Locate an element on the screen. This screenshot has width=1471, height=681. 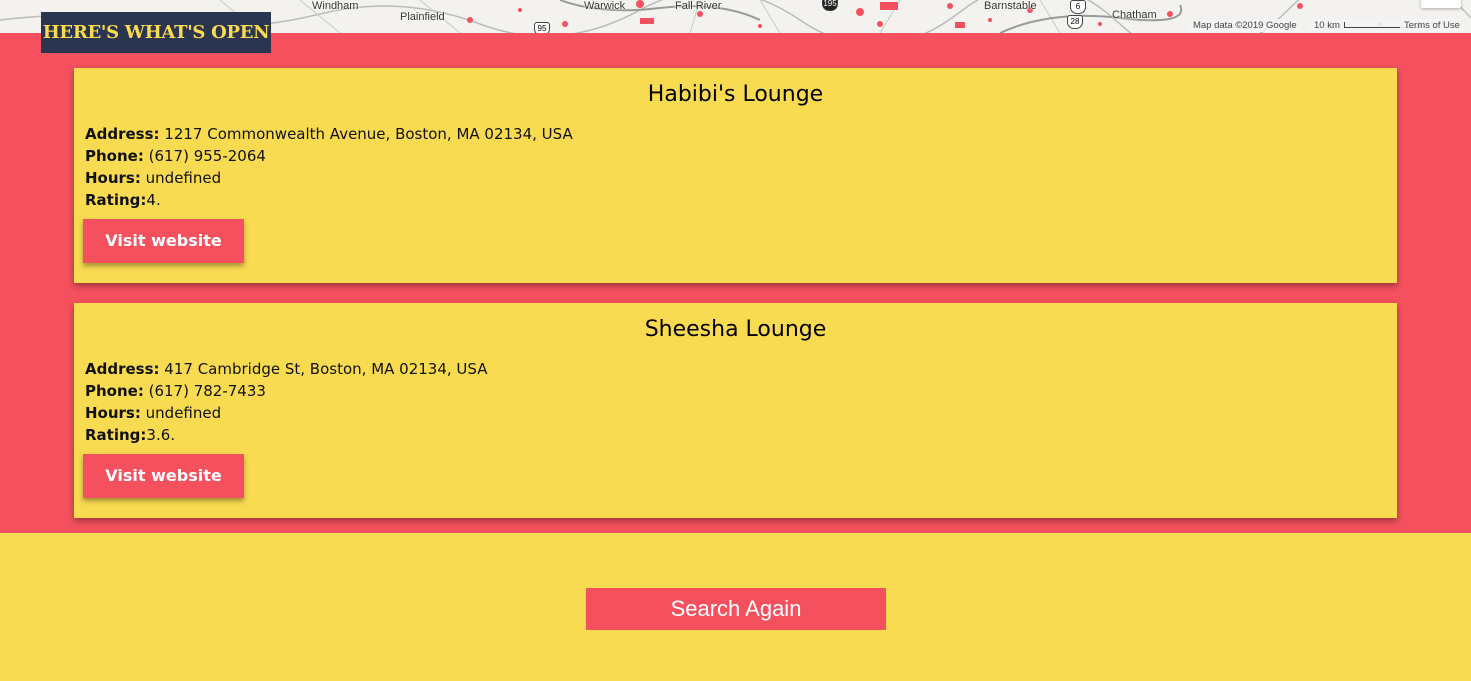
search-again-button: Search Again is located at coordinates (736, 609).